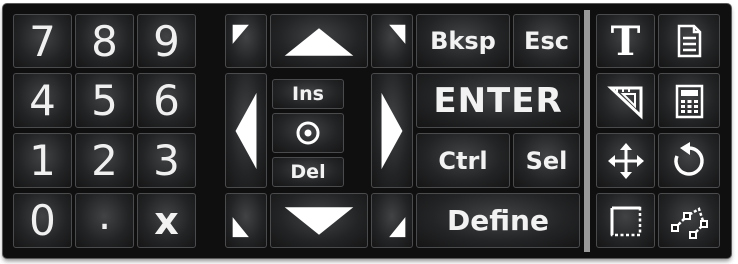 This screenshot has width=738, height=264. I want to click on escape-key: Esc, so click(546, 41).